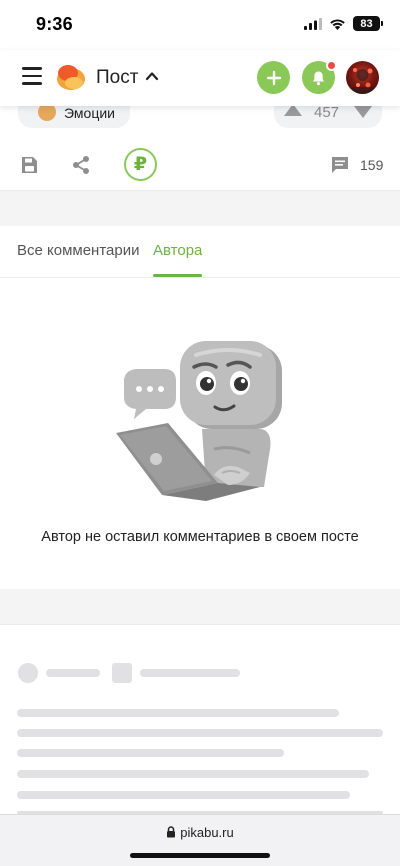 The height and width of the screenshot is (866, 400). Describe the element at coordinates (78, 250) in the screenshot. I see `tab-all-comments: Все комментарии` at that location.